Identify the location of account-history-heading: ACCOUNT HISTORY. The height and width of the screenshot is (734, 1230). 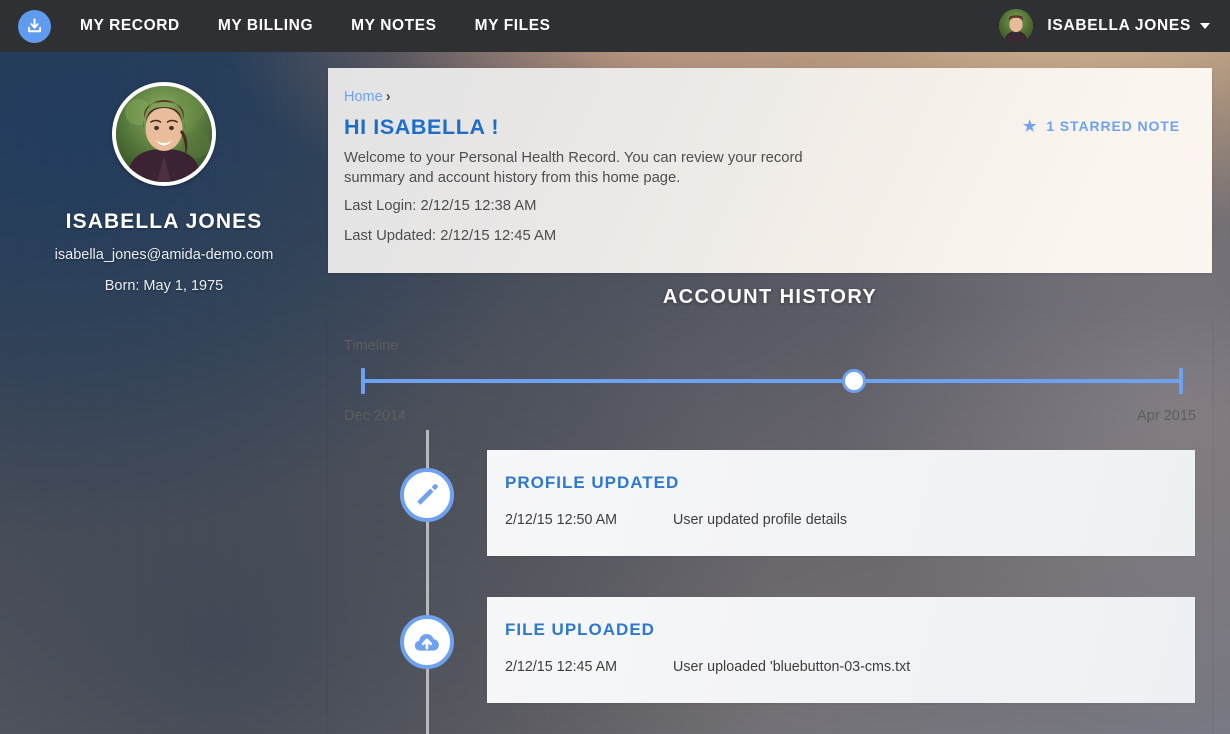
(770, 297).